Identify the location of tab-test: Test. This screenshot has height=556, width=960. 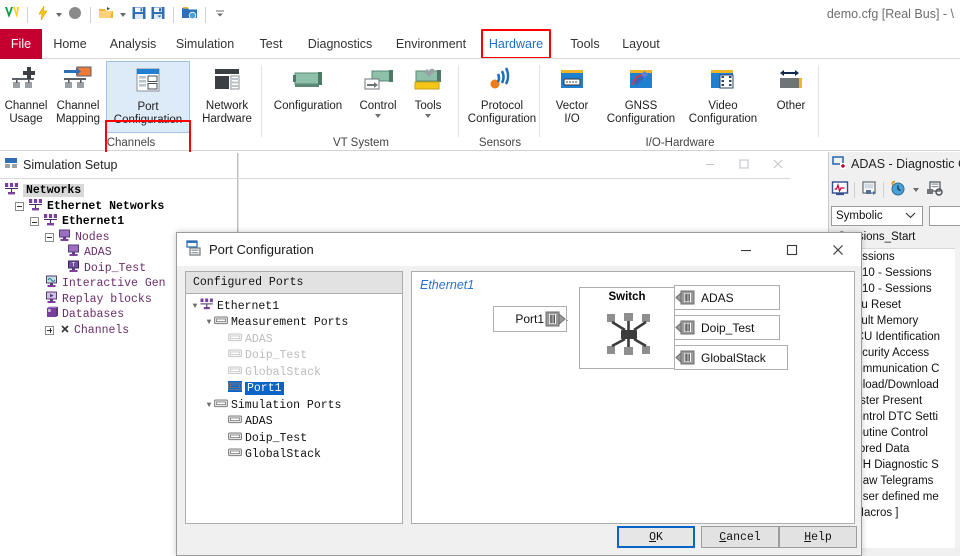
(271, 44).